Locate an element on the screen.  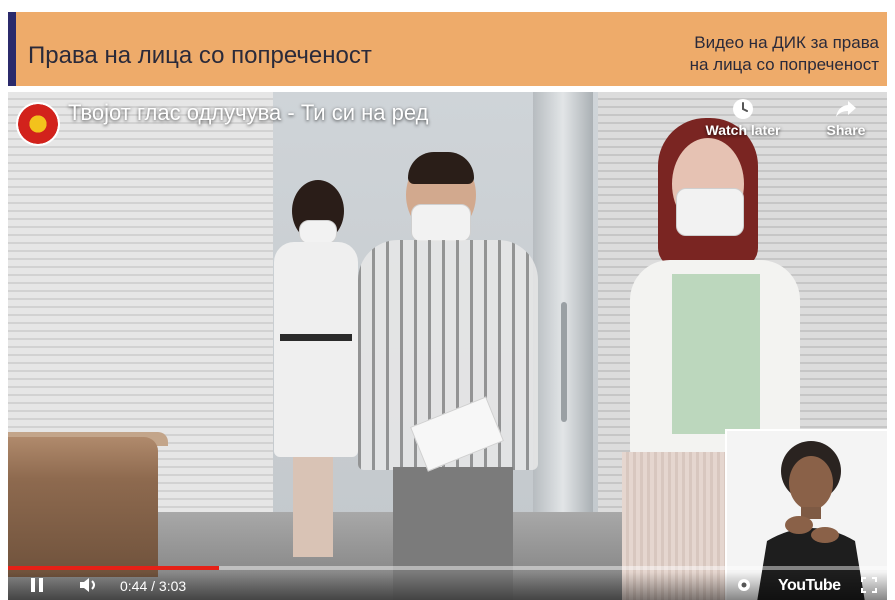
pause-button is located at coordinates (37, 588).